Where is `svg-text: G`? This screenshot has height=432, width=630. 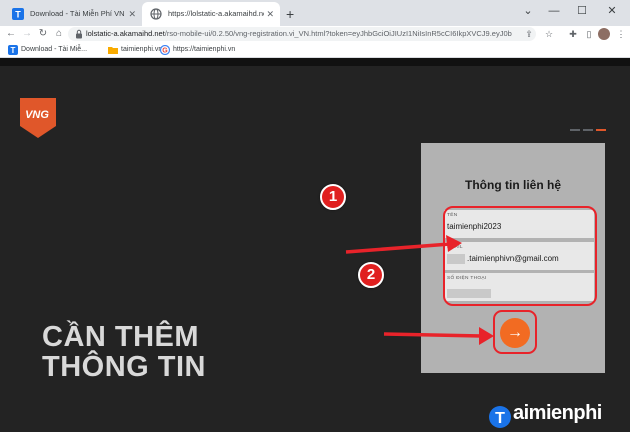
svg-text: G is located at coordinates (165, 51).